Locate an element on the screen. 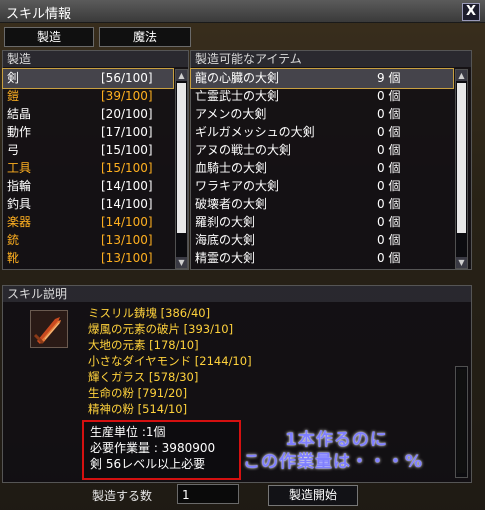 The width and height of the screenshot is (485, 510). skill-name: 剣 is located at coordinates (13, 78).